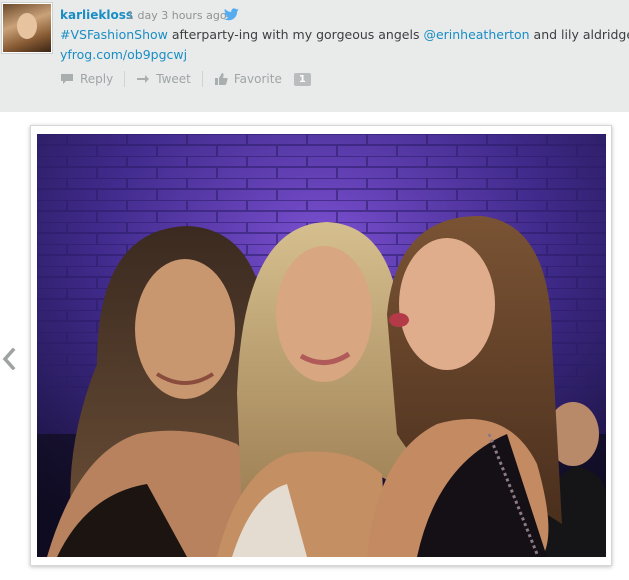 The width and height of the screenshot is (629, 580). Describe the element at coordinates (231, 14) in the screenshot. I see `twitter-bird-icon` at that location.